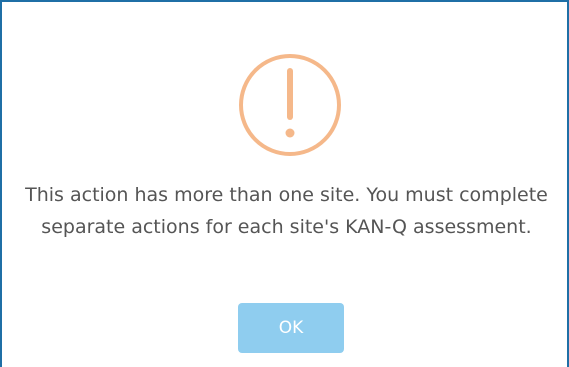 The image size is (569, 367). I want to click on exclamation-circle-icon, so click(290, 105).